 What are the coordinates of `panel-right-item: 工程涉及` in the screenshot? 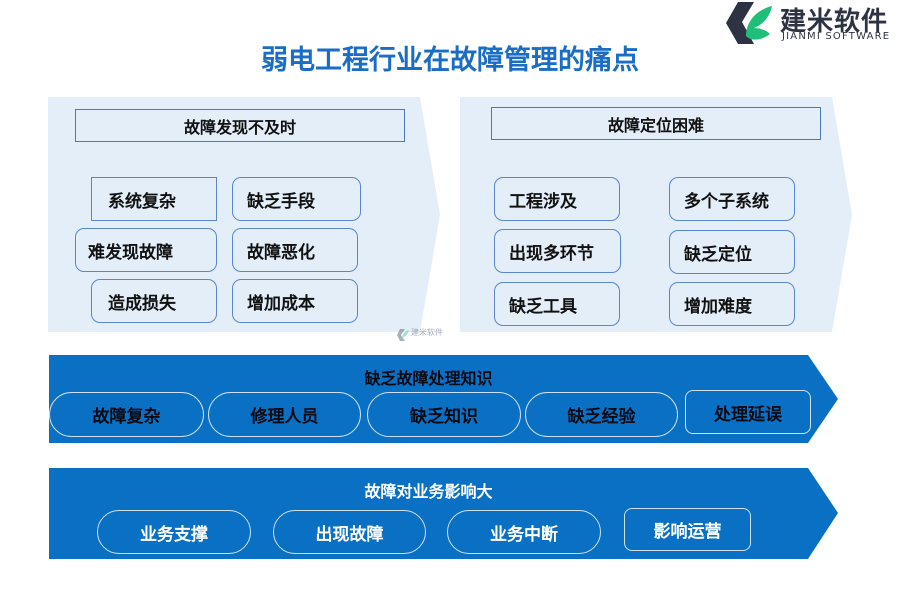 It's located at (557, 199).